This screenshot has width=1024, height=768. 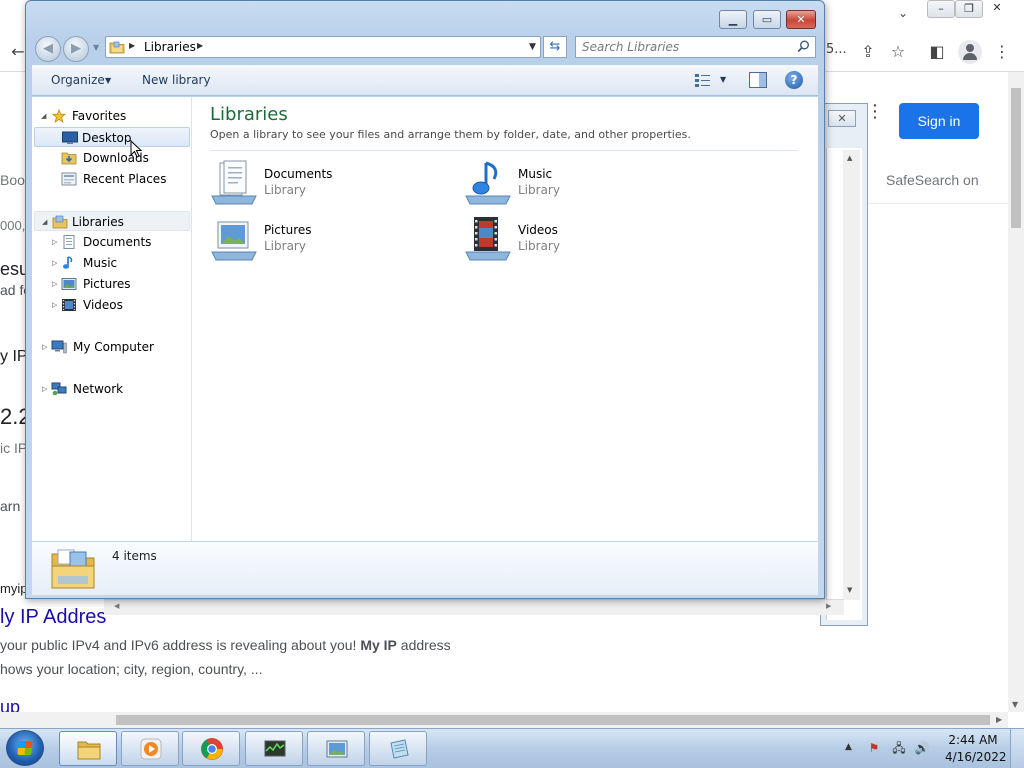 What do you see at coordinates (474, 607) in the screenshot?
I see `background-window-hscrollbar: ◀ ▶` at bounding box center [474, 607].